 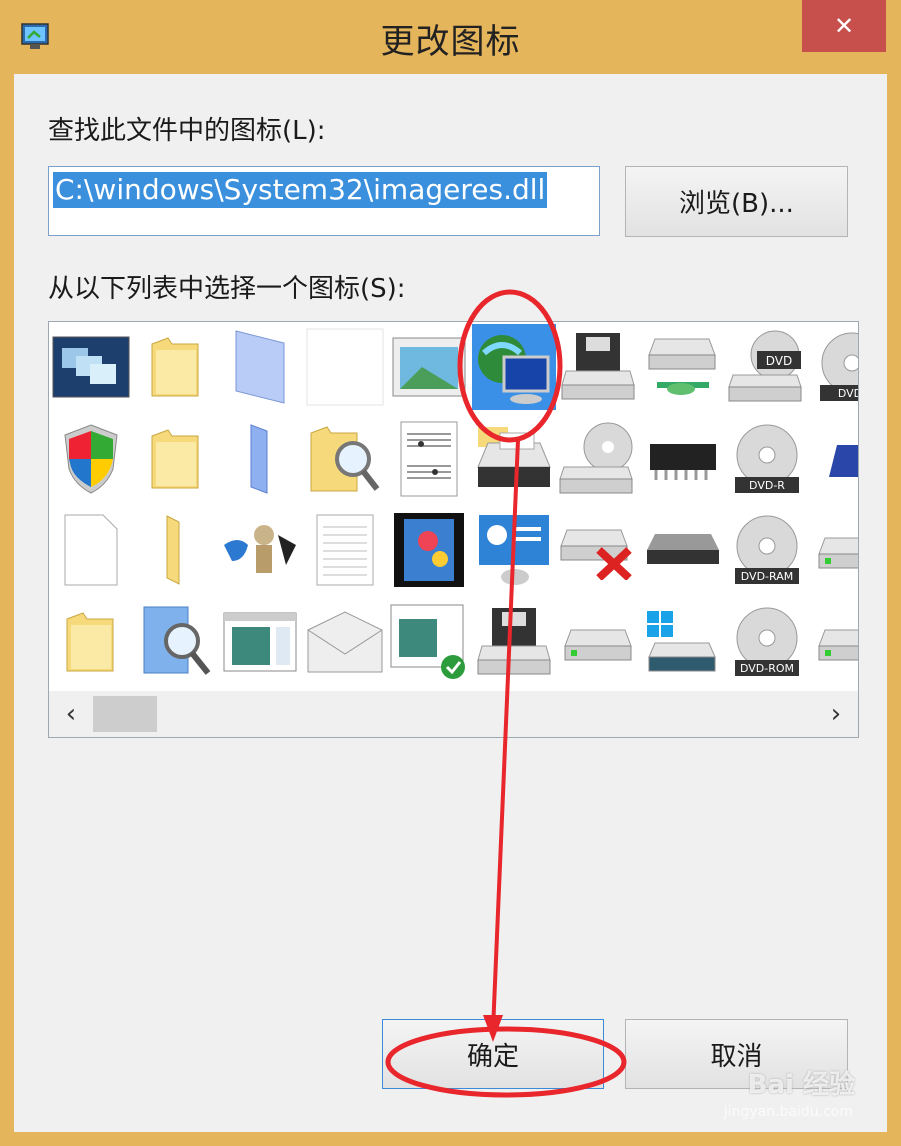 What do you see at coordinates (345, 550) in the screenshot?
I see `text-document-icon` at bounding box center [345, 550].